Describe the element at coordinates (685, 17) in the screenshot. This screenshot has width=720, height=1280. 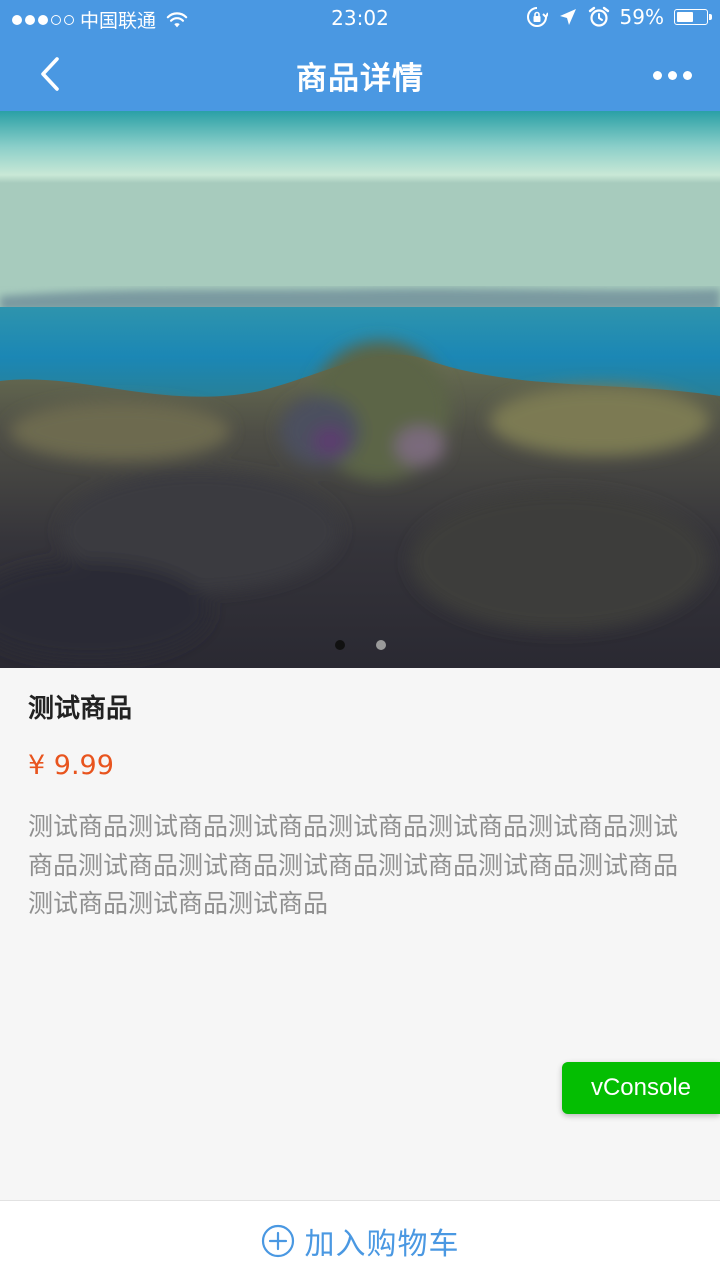
I see `battery-level` at that location.